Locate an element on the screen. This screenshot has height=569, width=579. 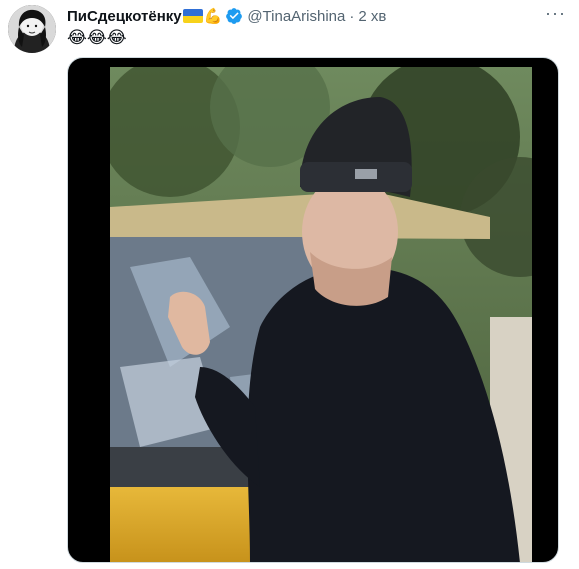
flexed-arm-icon: 💪 is located at coordinates (213, 16).